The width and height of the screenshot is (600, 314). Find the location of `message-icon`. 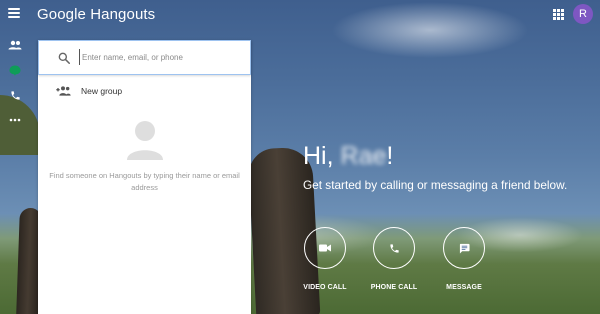

message-icon is located at coordinates (464, 248).